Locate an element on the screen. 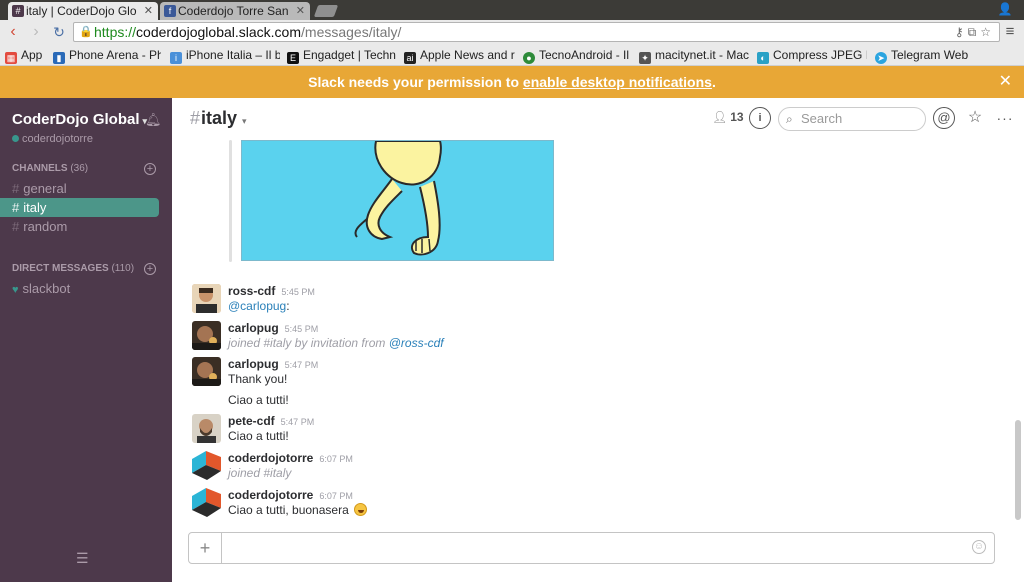  system-message-text: joined #italy is located at coordinates (260, 473).